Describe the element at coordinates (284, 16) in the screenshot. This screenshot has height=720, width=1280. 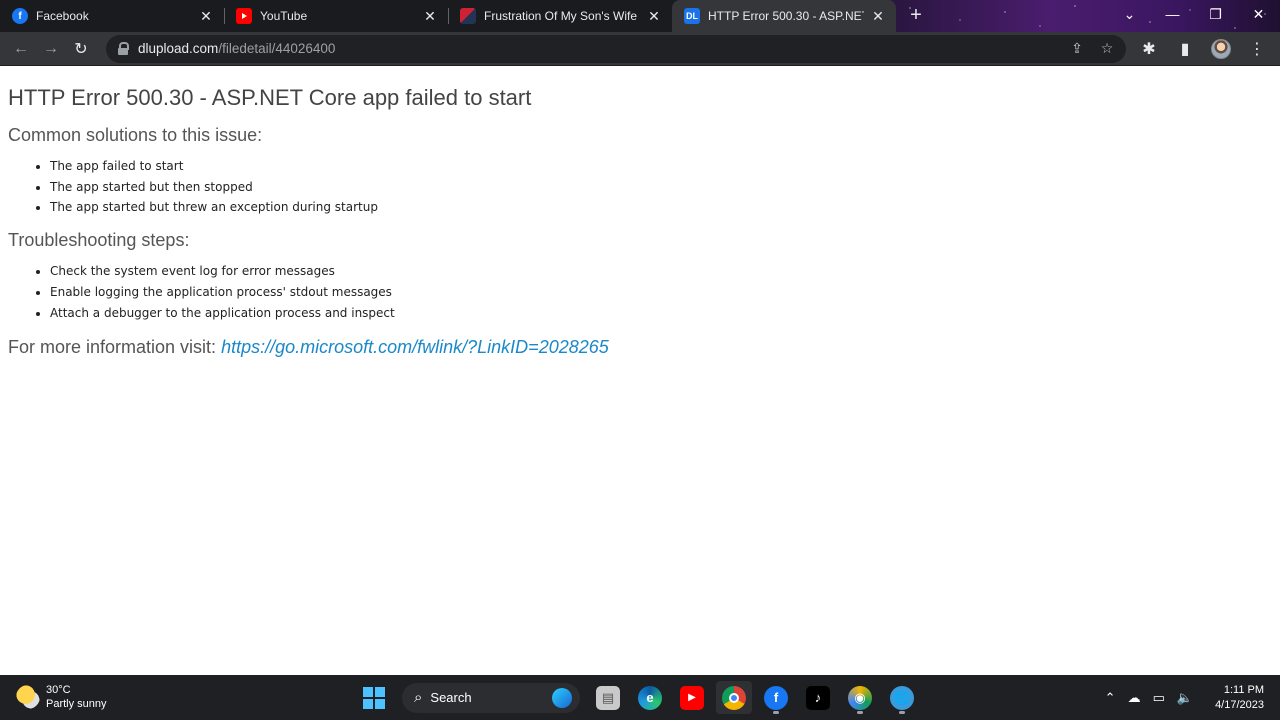
I see `tab-title: YouTube` at that location.